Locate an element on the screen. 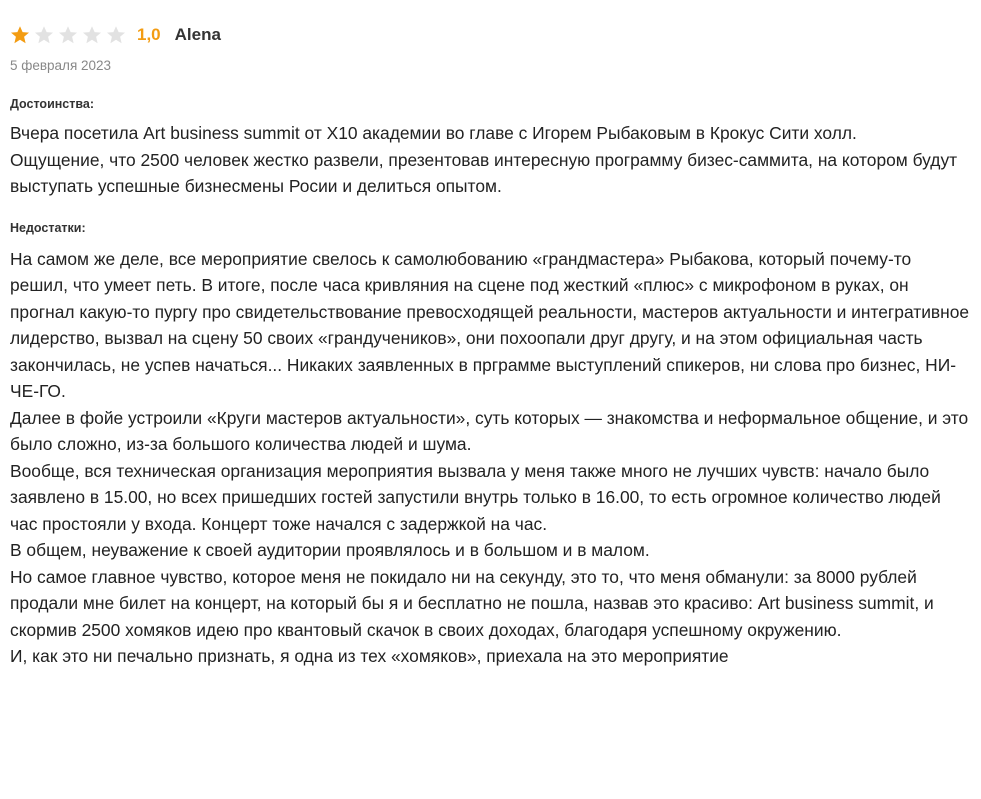  review-date: 5 февраля 2023 is located at coordinates (61, 65).